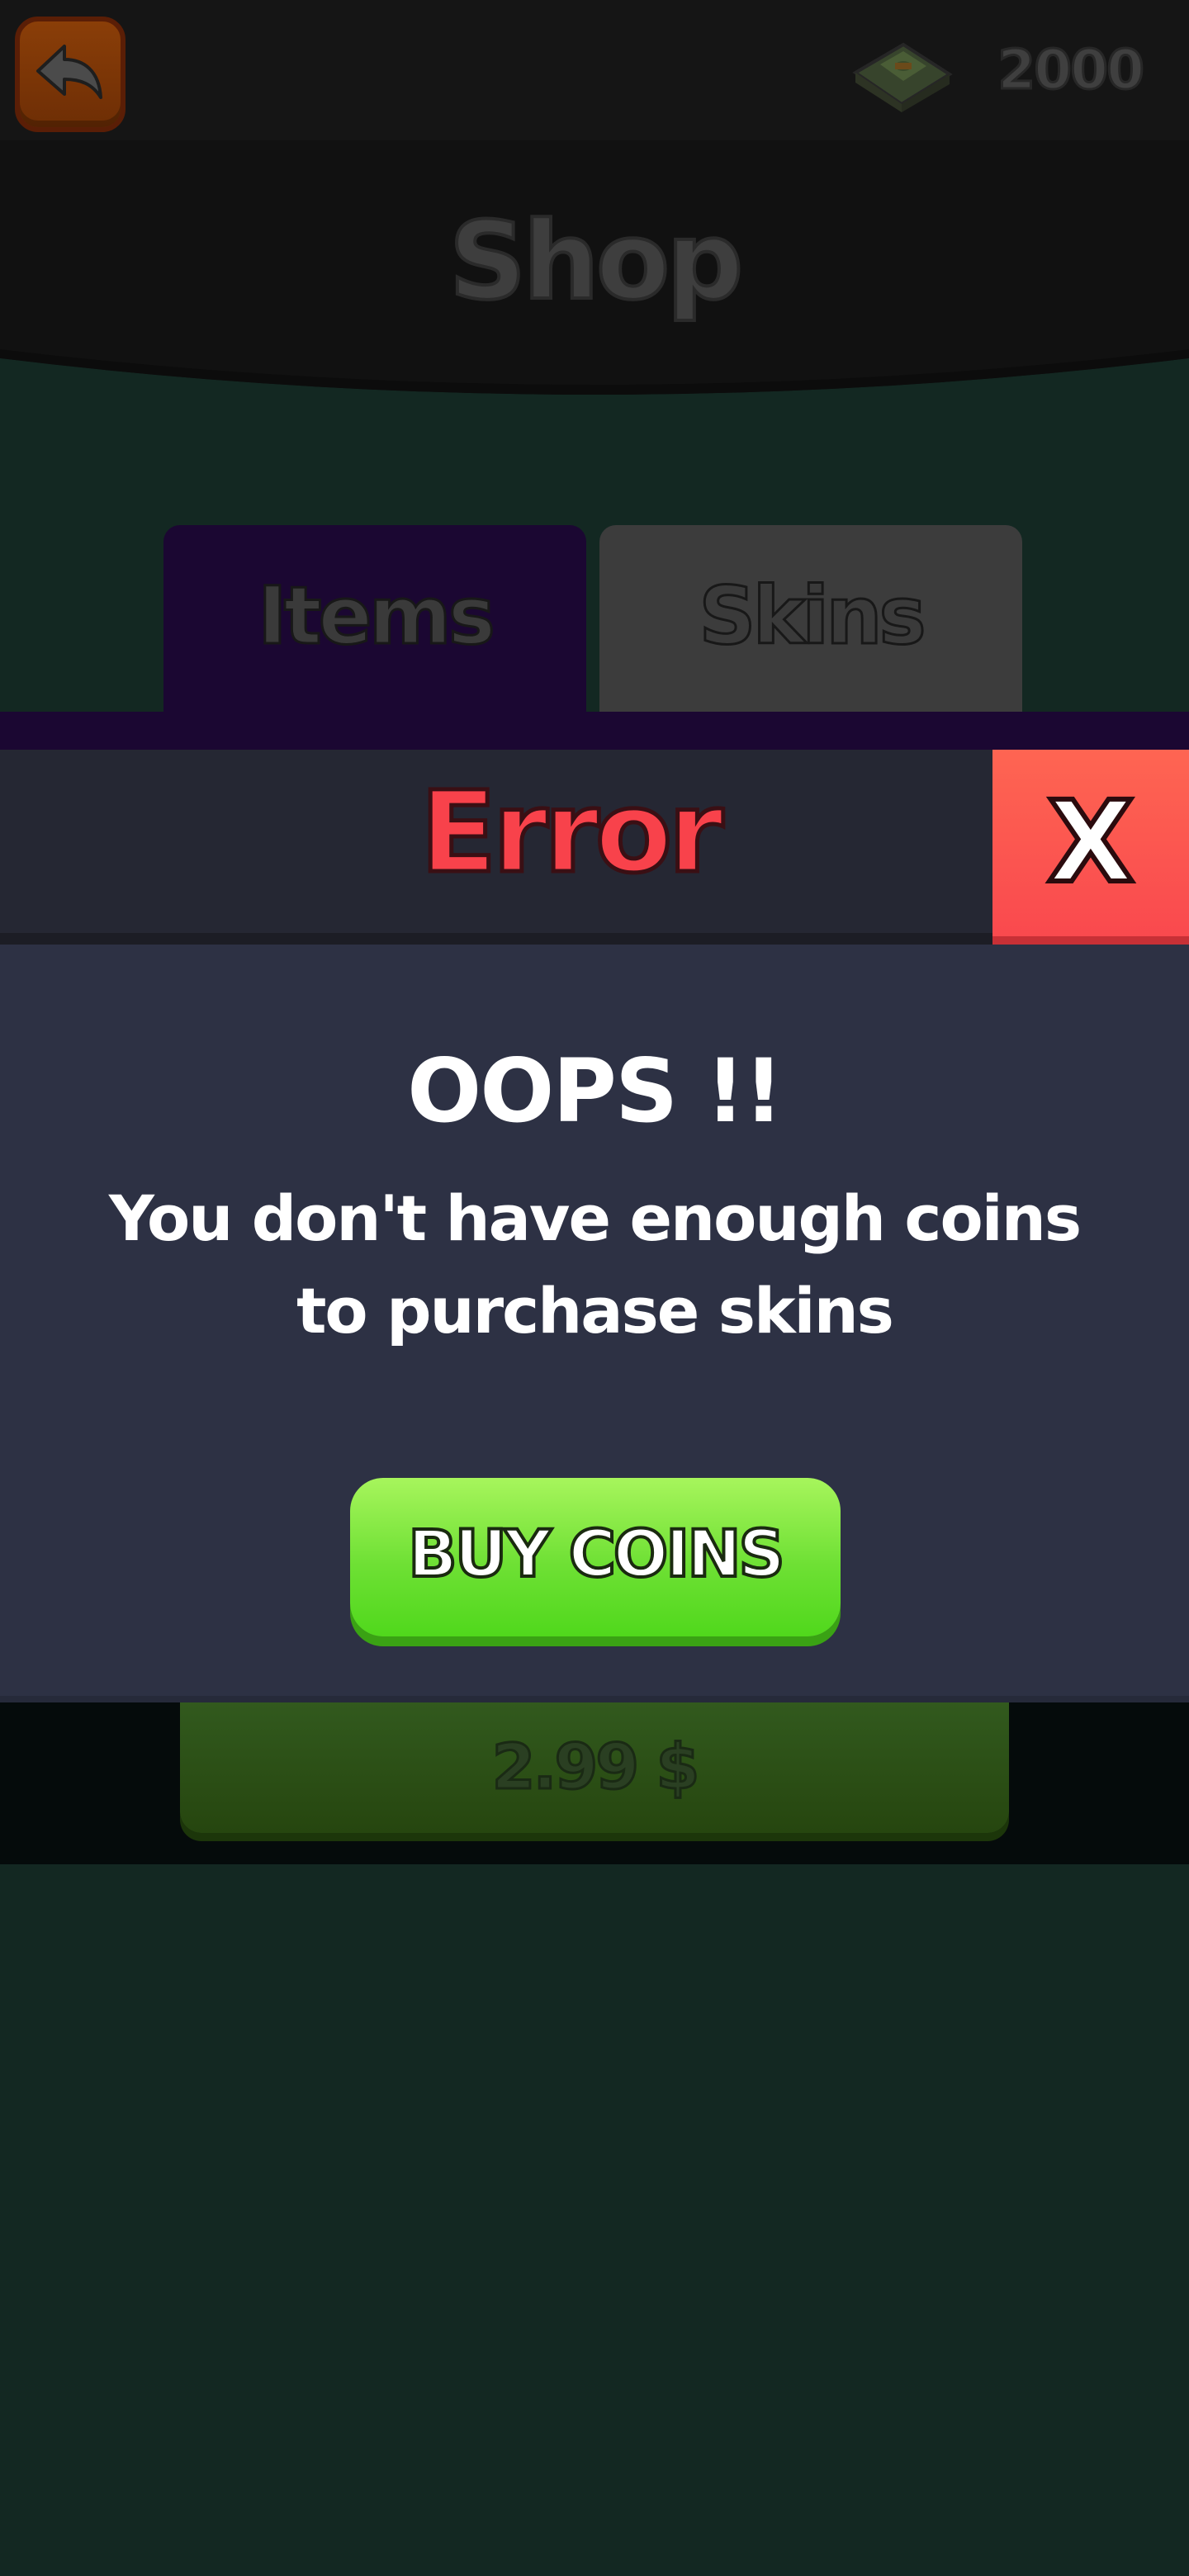 This screenshot has height=2576, width=1189. I want to click on back-button, so click(70, 74).